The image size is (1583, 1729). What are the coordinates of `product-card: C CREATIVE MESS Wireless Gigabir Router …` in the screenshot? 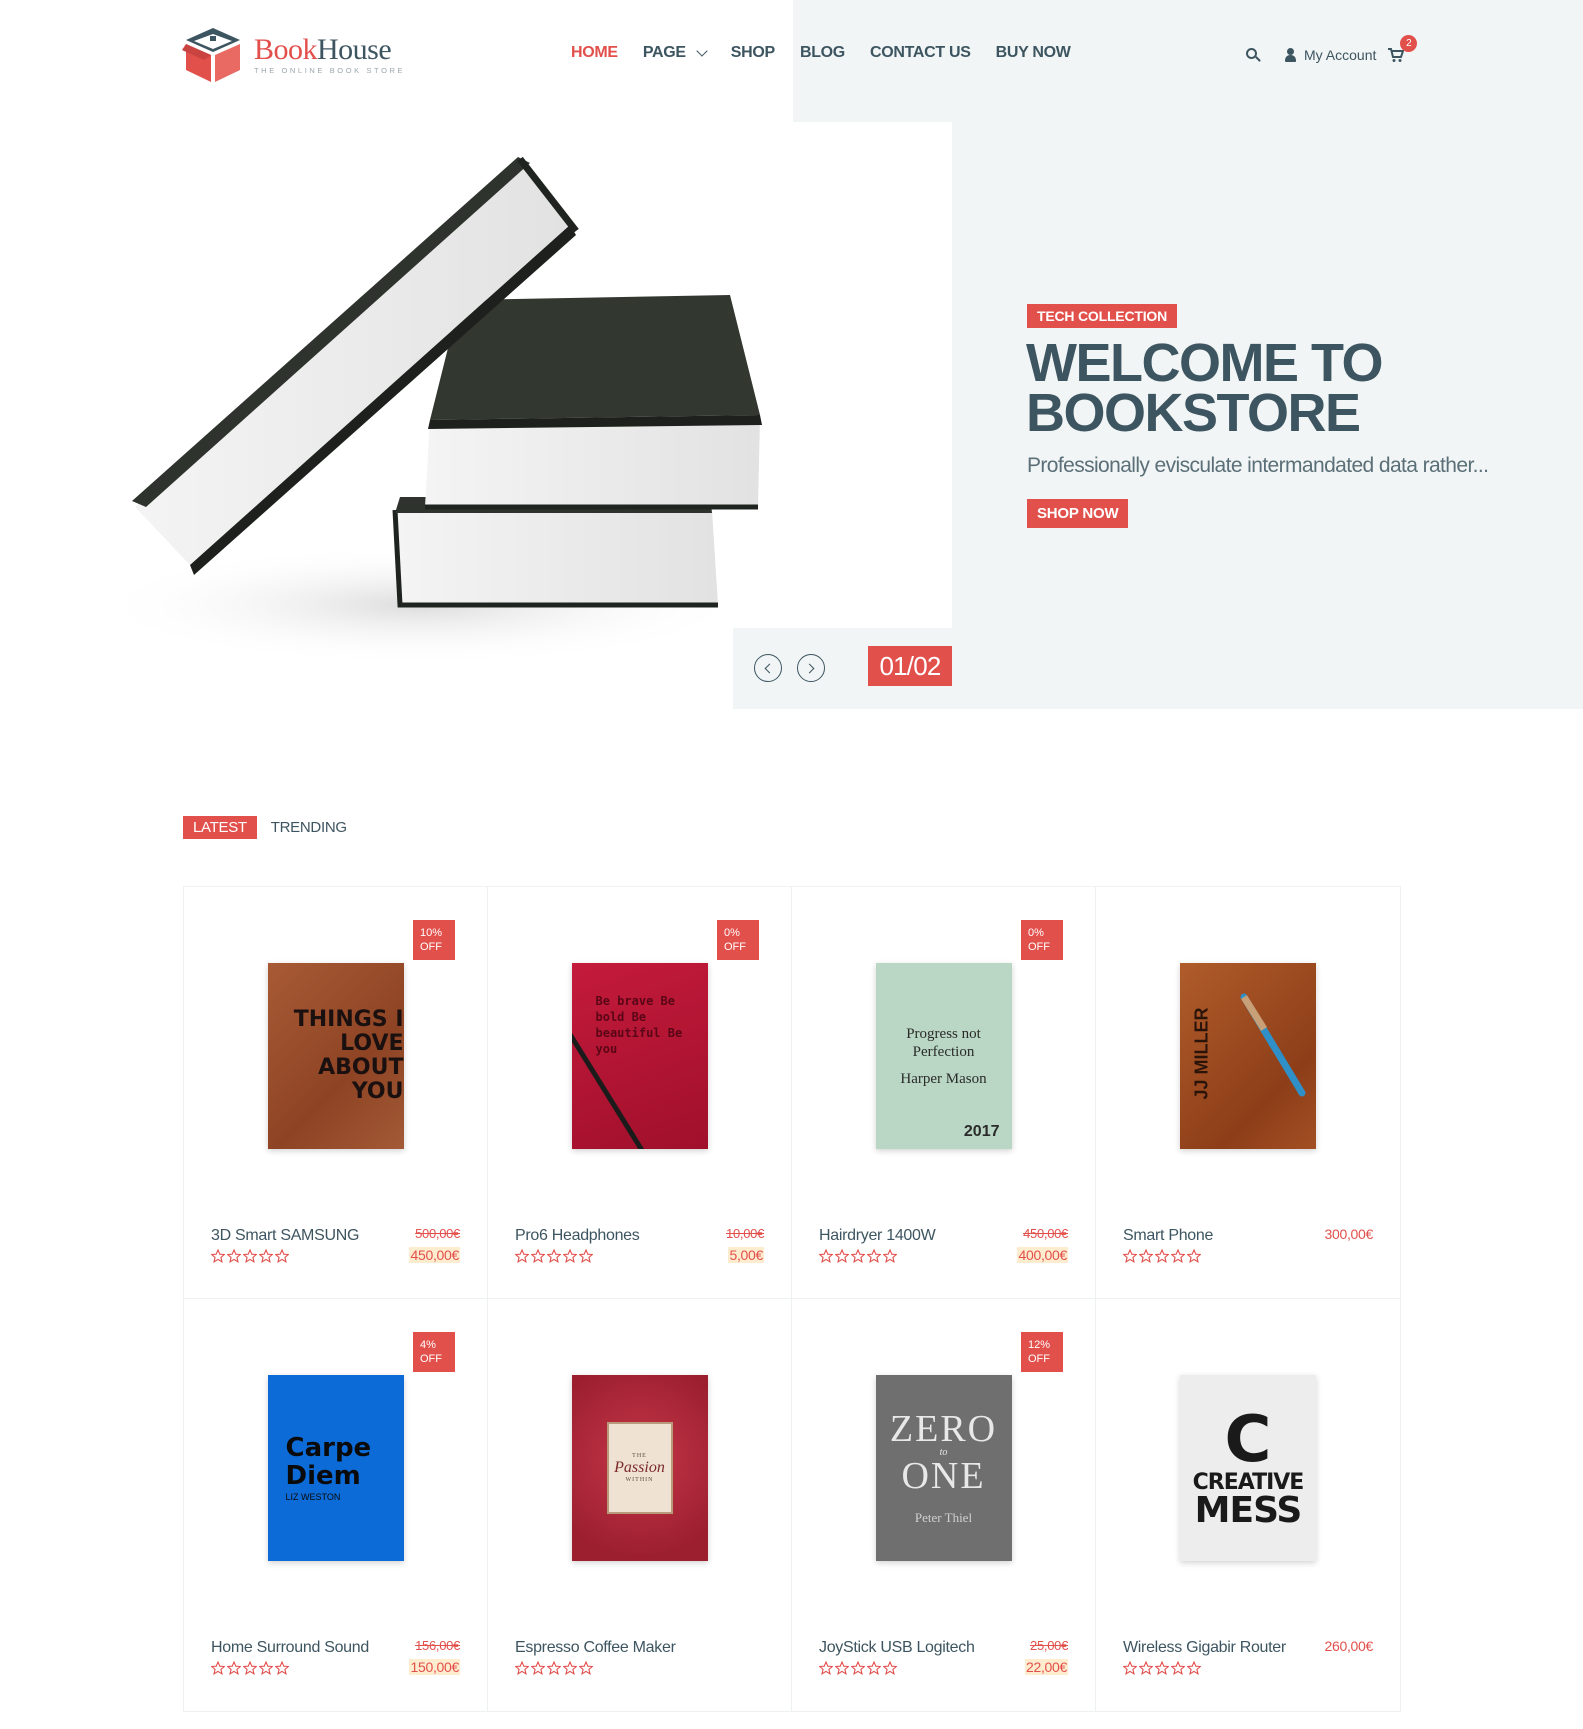 It's located at (1248, 1505).